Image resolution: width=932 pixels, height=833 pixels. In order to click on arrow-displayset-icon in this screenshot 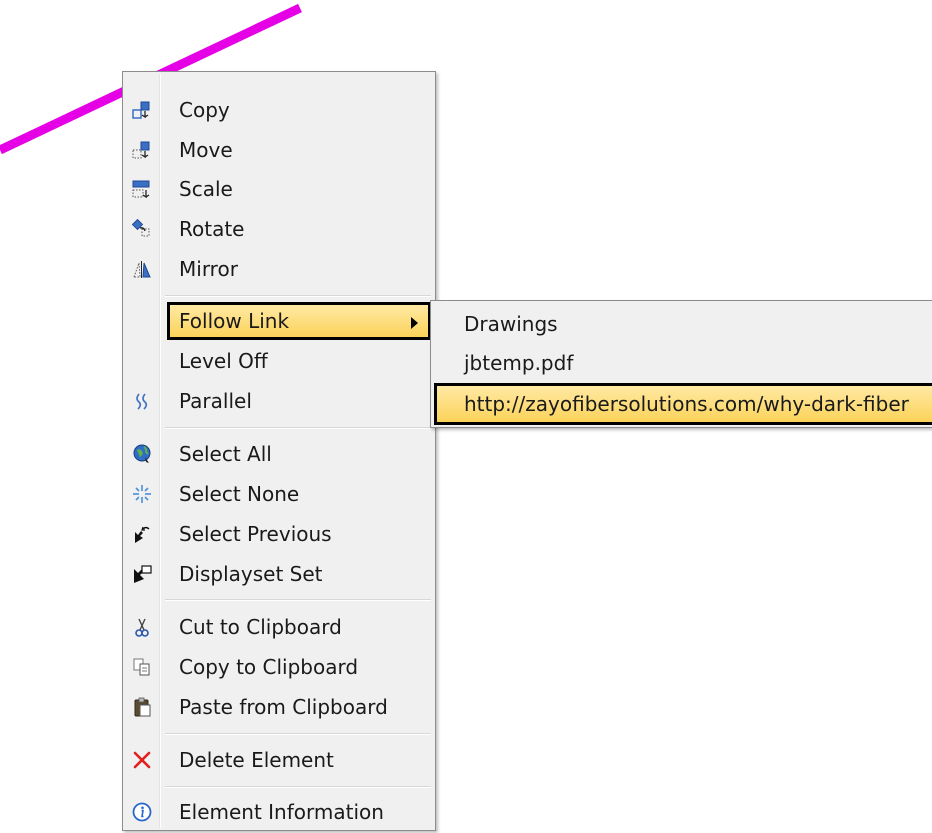, I will do `click(142, 574)`.